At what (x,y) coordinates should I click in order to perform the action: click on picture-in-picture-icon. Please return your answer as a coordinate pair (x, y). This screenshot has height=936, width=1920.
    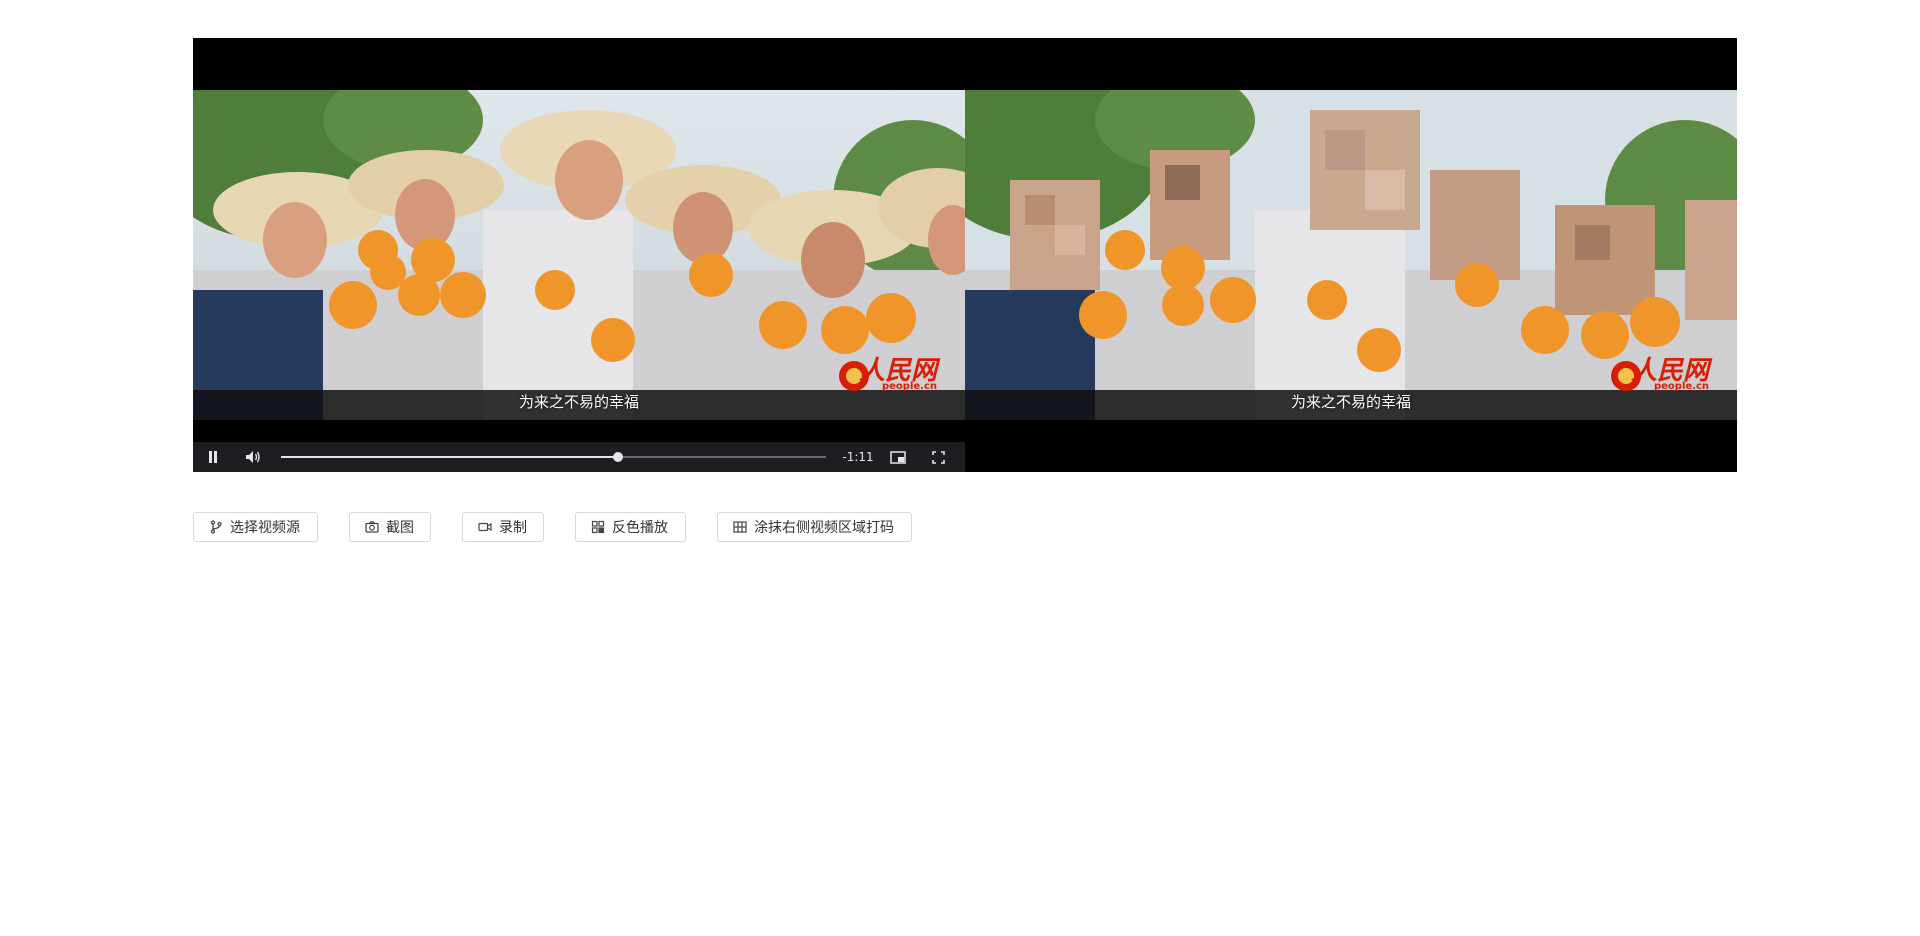
    Looking at the image, I should click on (898, 457).